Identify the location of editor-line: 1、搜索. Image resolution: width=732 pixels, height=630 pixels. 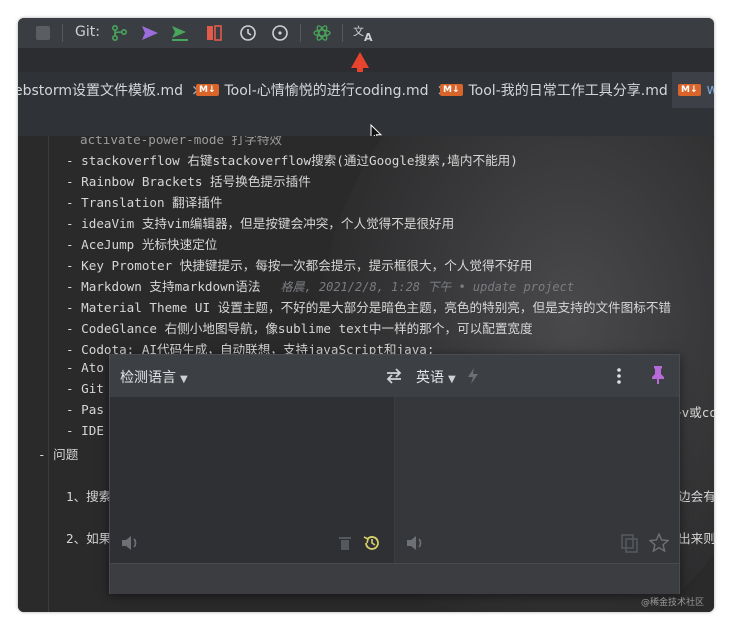
(89, 496).